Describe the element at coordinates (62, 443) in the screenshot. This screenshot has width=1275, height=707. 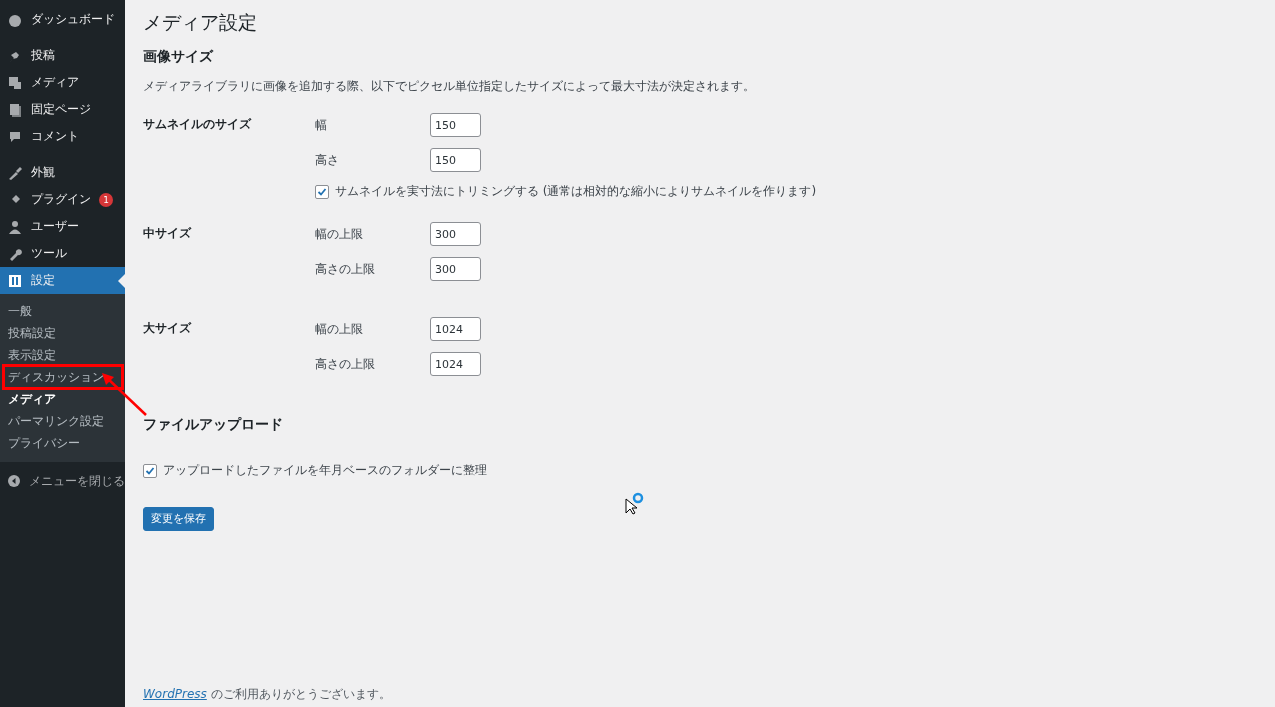
I see `submenu-item: プライバシー` at that location.